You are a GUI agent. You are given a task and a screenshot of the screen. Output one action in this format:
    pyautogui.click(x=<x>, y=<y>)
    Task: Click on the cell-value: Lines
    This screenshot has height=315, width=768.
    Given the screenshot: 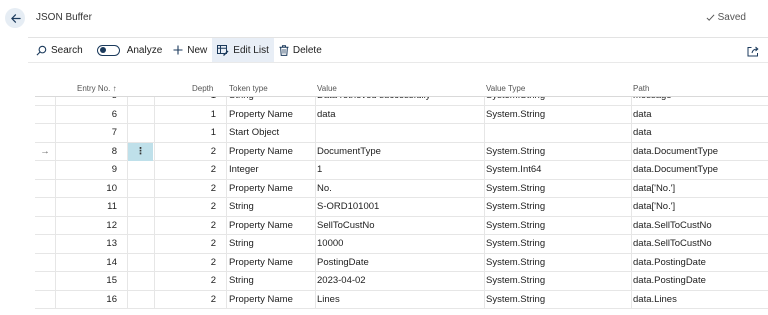 What is the action you would take?
    pyautogui.click(x=399, y=300)
    